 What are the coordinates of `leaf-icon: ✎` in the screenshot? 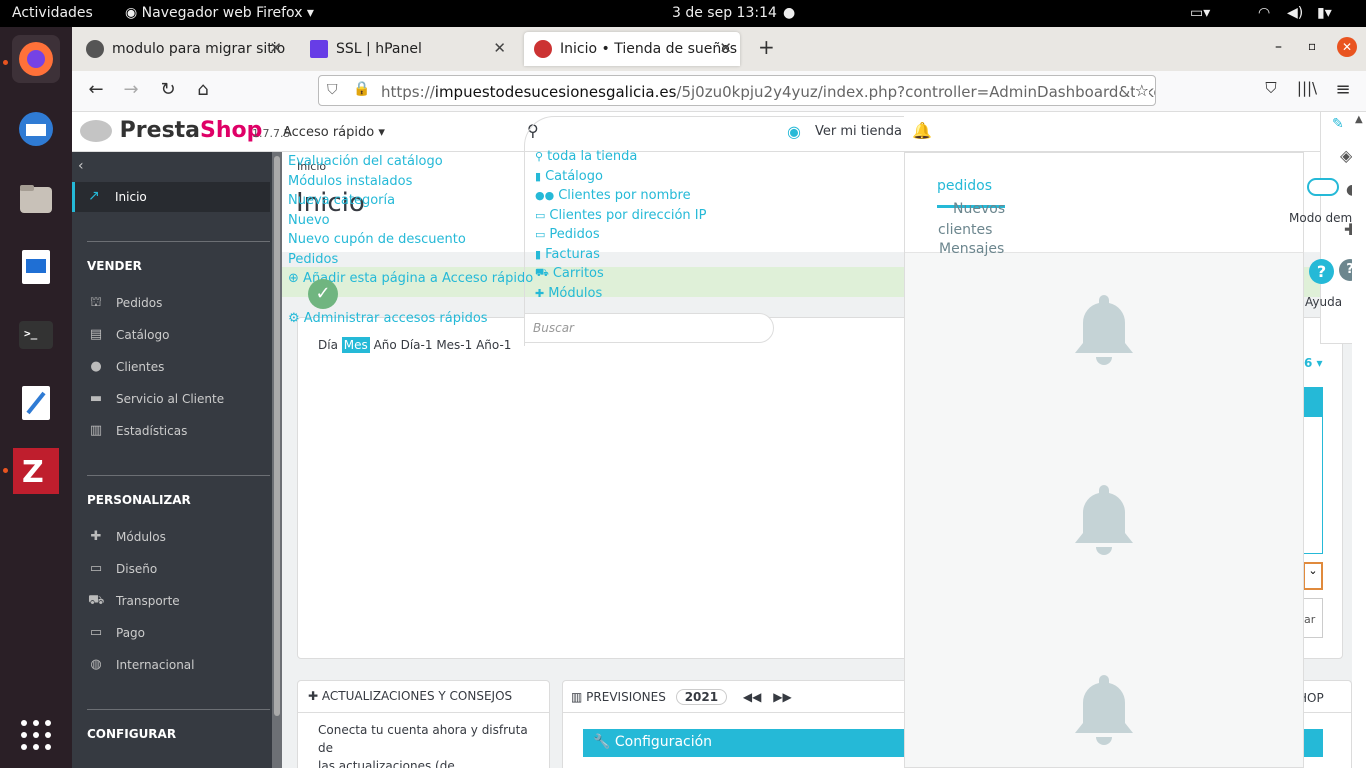 It's located at (1338, 124).